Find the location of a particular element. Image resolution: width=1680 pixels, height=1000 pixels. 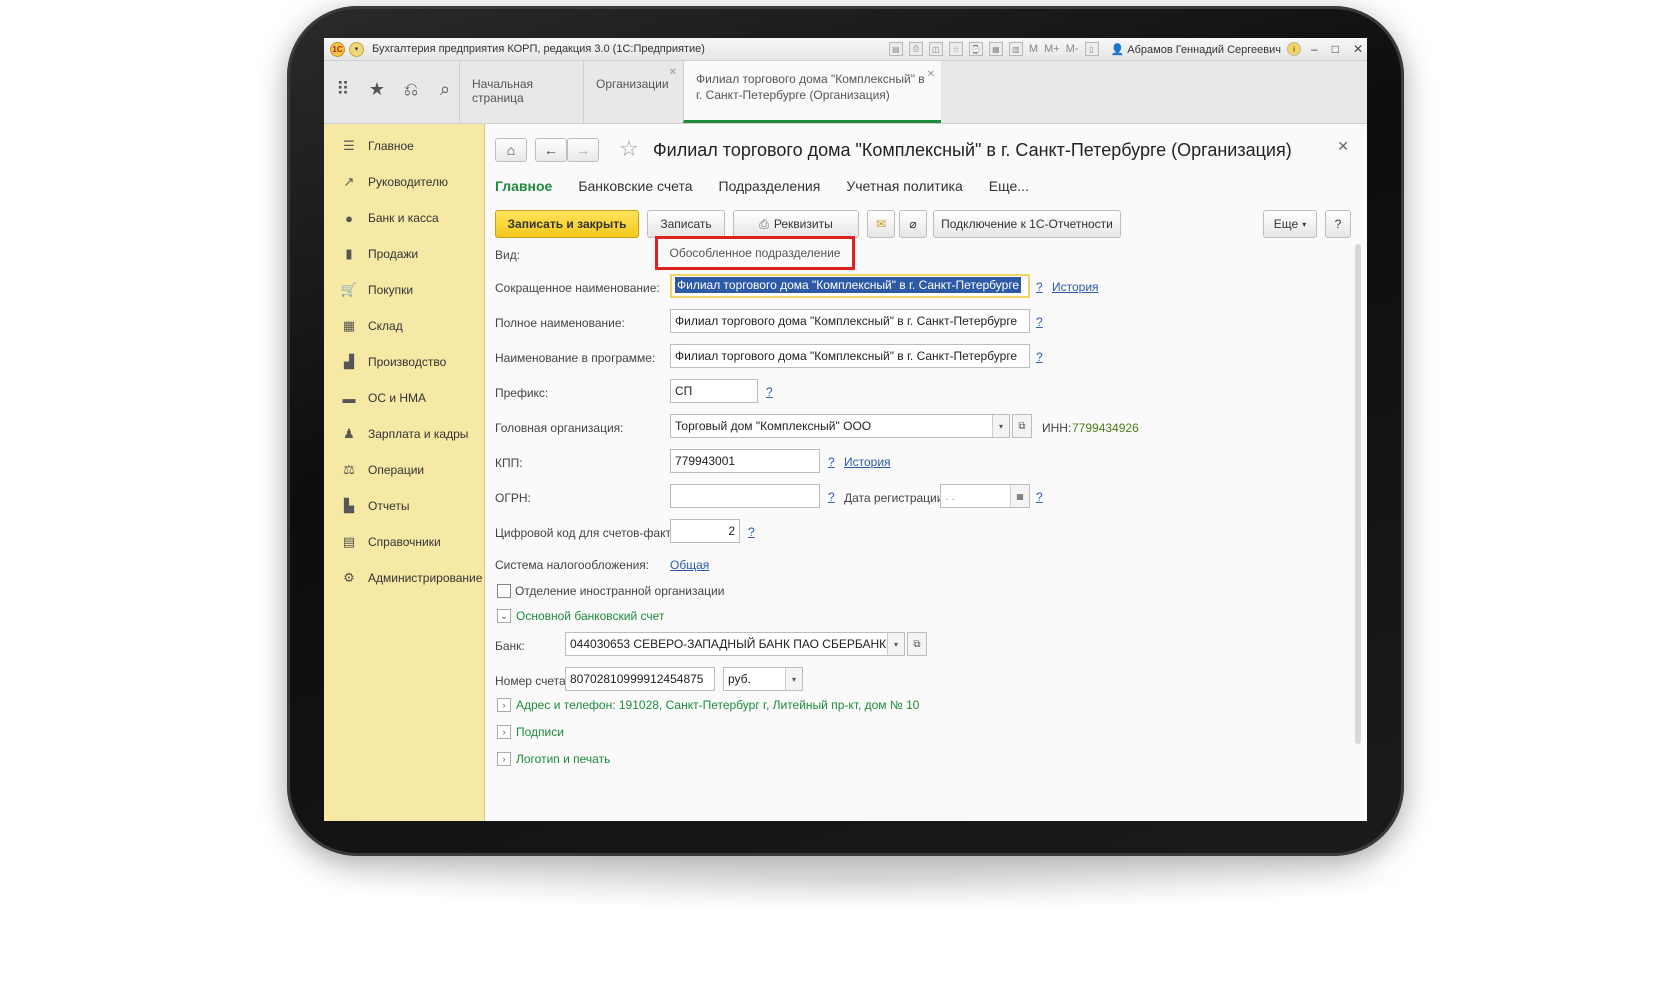

sidebar-item-catalogs: ▤ Справочники is located at coordinates (404, 542).